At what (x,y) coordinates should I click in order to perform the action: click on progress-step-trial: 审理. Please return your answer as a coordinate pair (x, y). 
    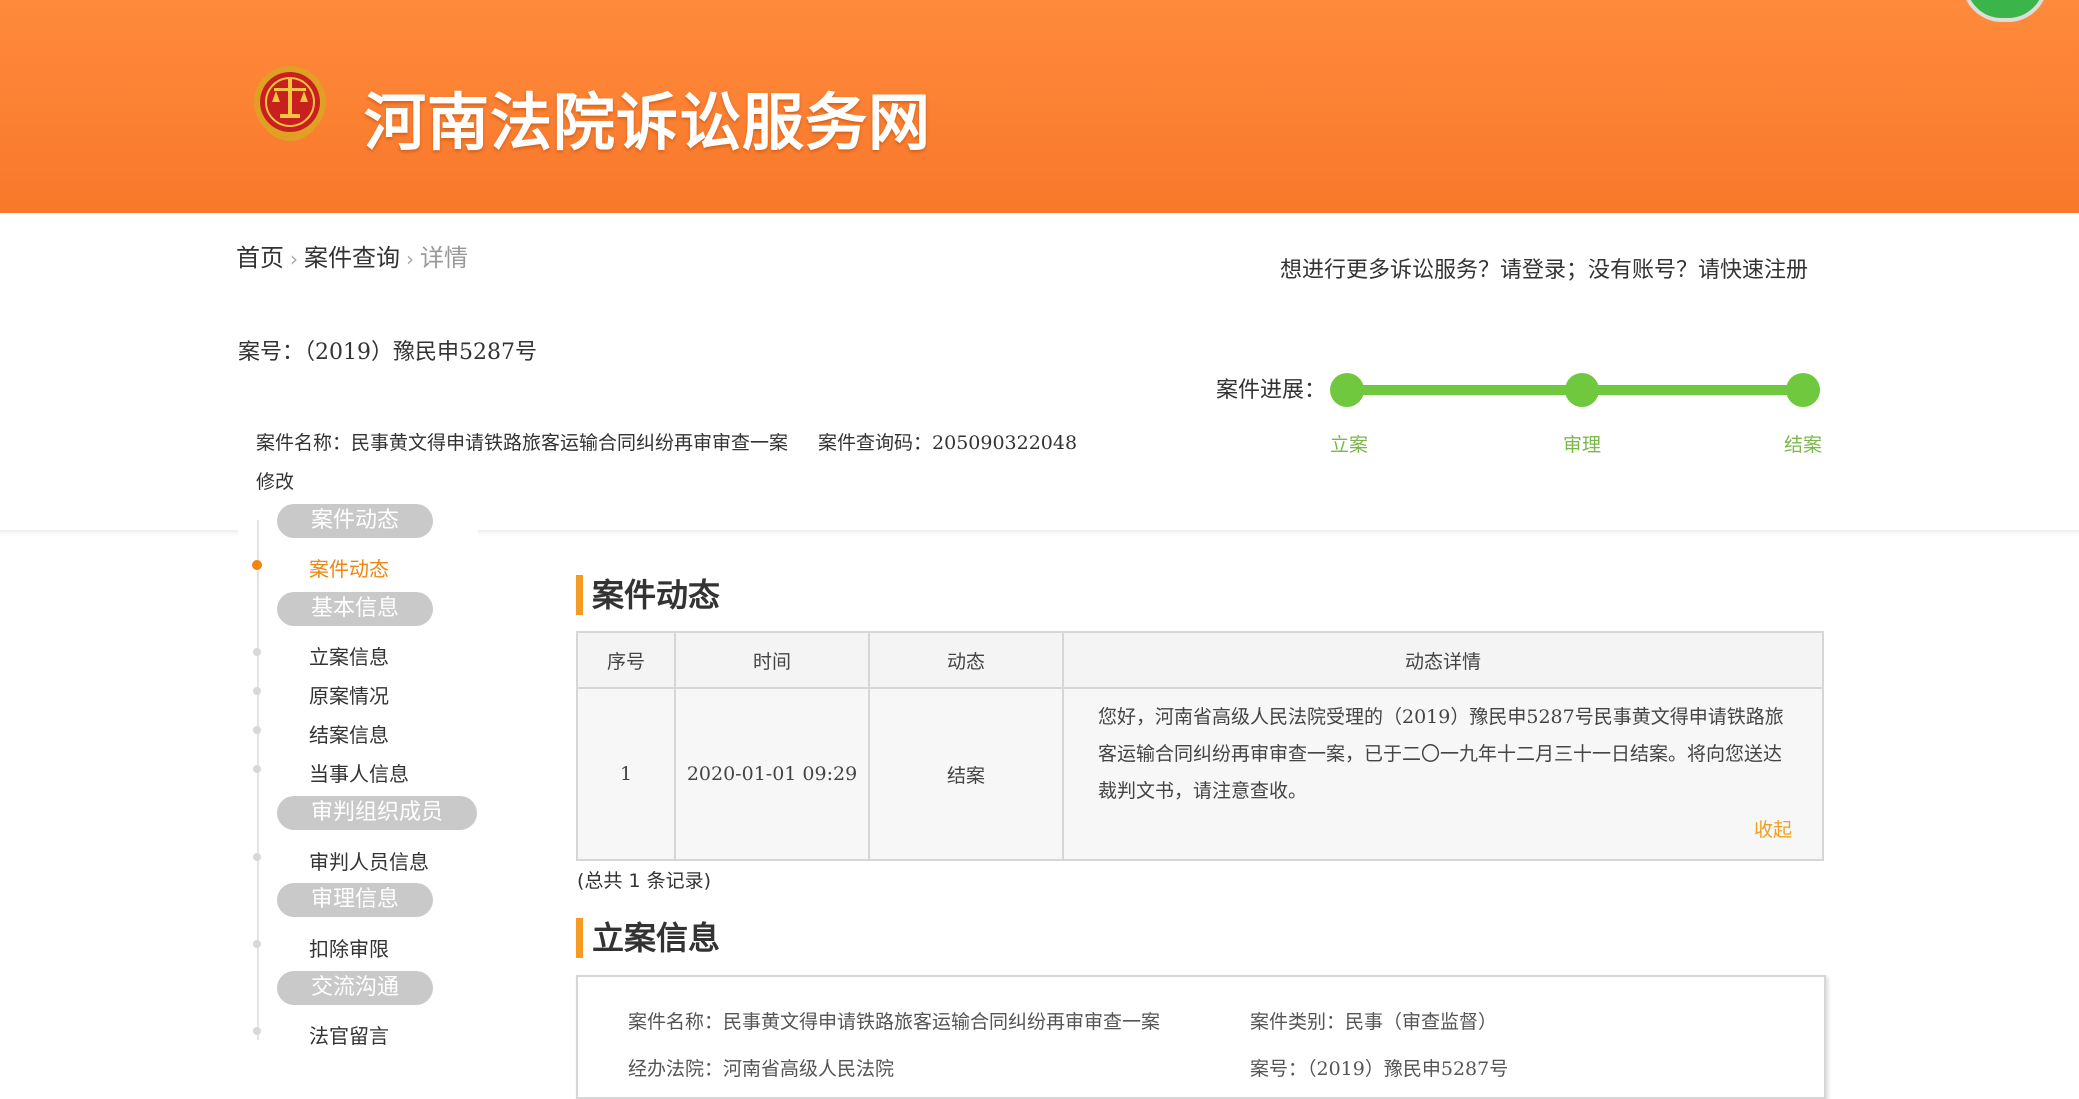
    Looking at the image, I should click on (1582, 445).